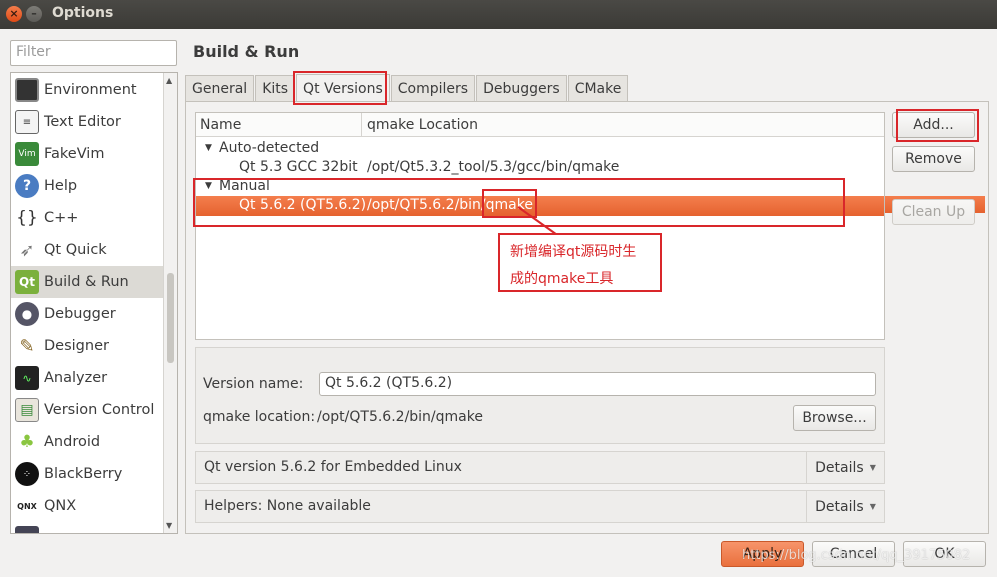 The image size is (997, 577). I want to click on sidebar-item-debugger: ● Debugger, so click(87, 314).